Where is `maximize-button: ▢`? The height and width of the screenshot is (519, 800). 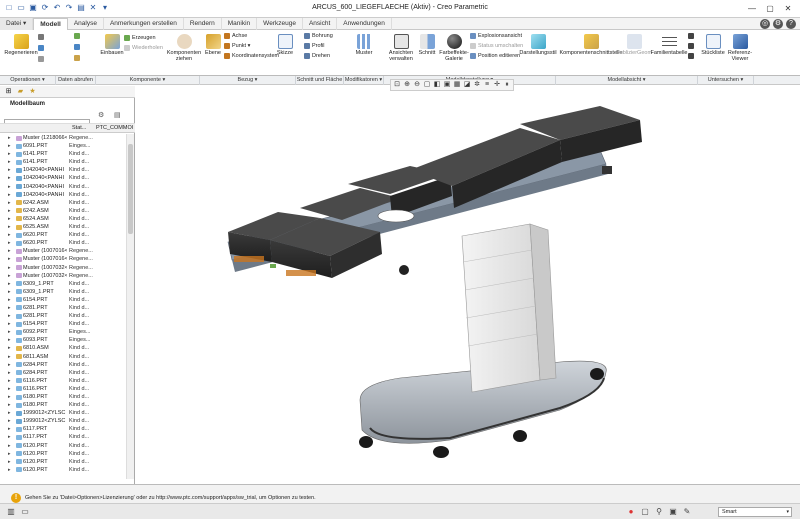 maximize-button: ▢ is located at coordinates (770, 8).